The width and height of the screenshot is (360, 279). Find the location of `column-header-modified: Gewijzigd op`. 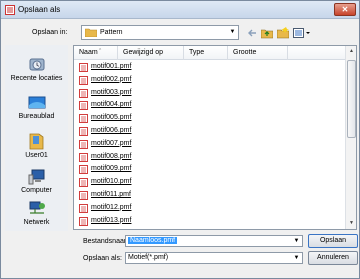

column-header-modified: Gewijzigd op is located at coordinates (151, 53).